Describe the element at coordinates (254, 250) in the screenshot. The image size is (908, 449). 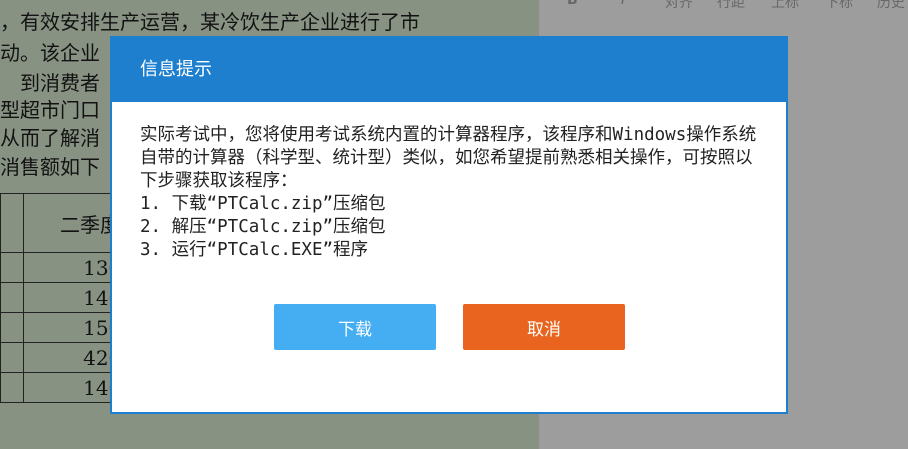
I see `dialog-step: 3. 运行“PTCalc.EXE”程序` at that location.